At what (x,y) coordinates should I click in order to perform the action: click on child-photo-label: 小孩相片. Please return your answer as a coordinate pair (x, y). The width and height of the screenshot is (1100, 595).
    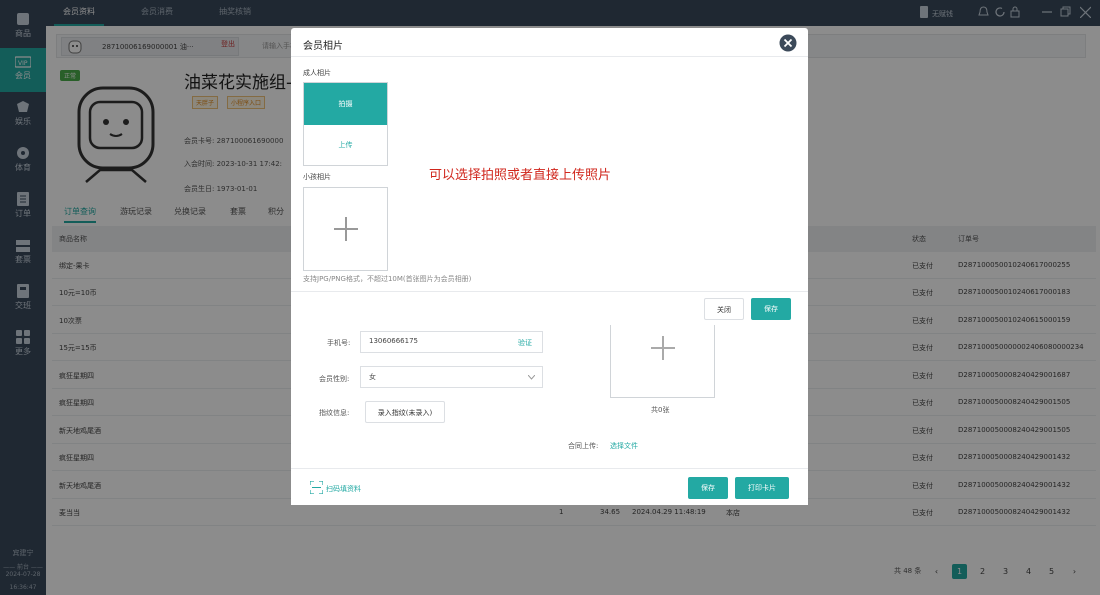
    Looking at the image, I should click on (317, 177).